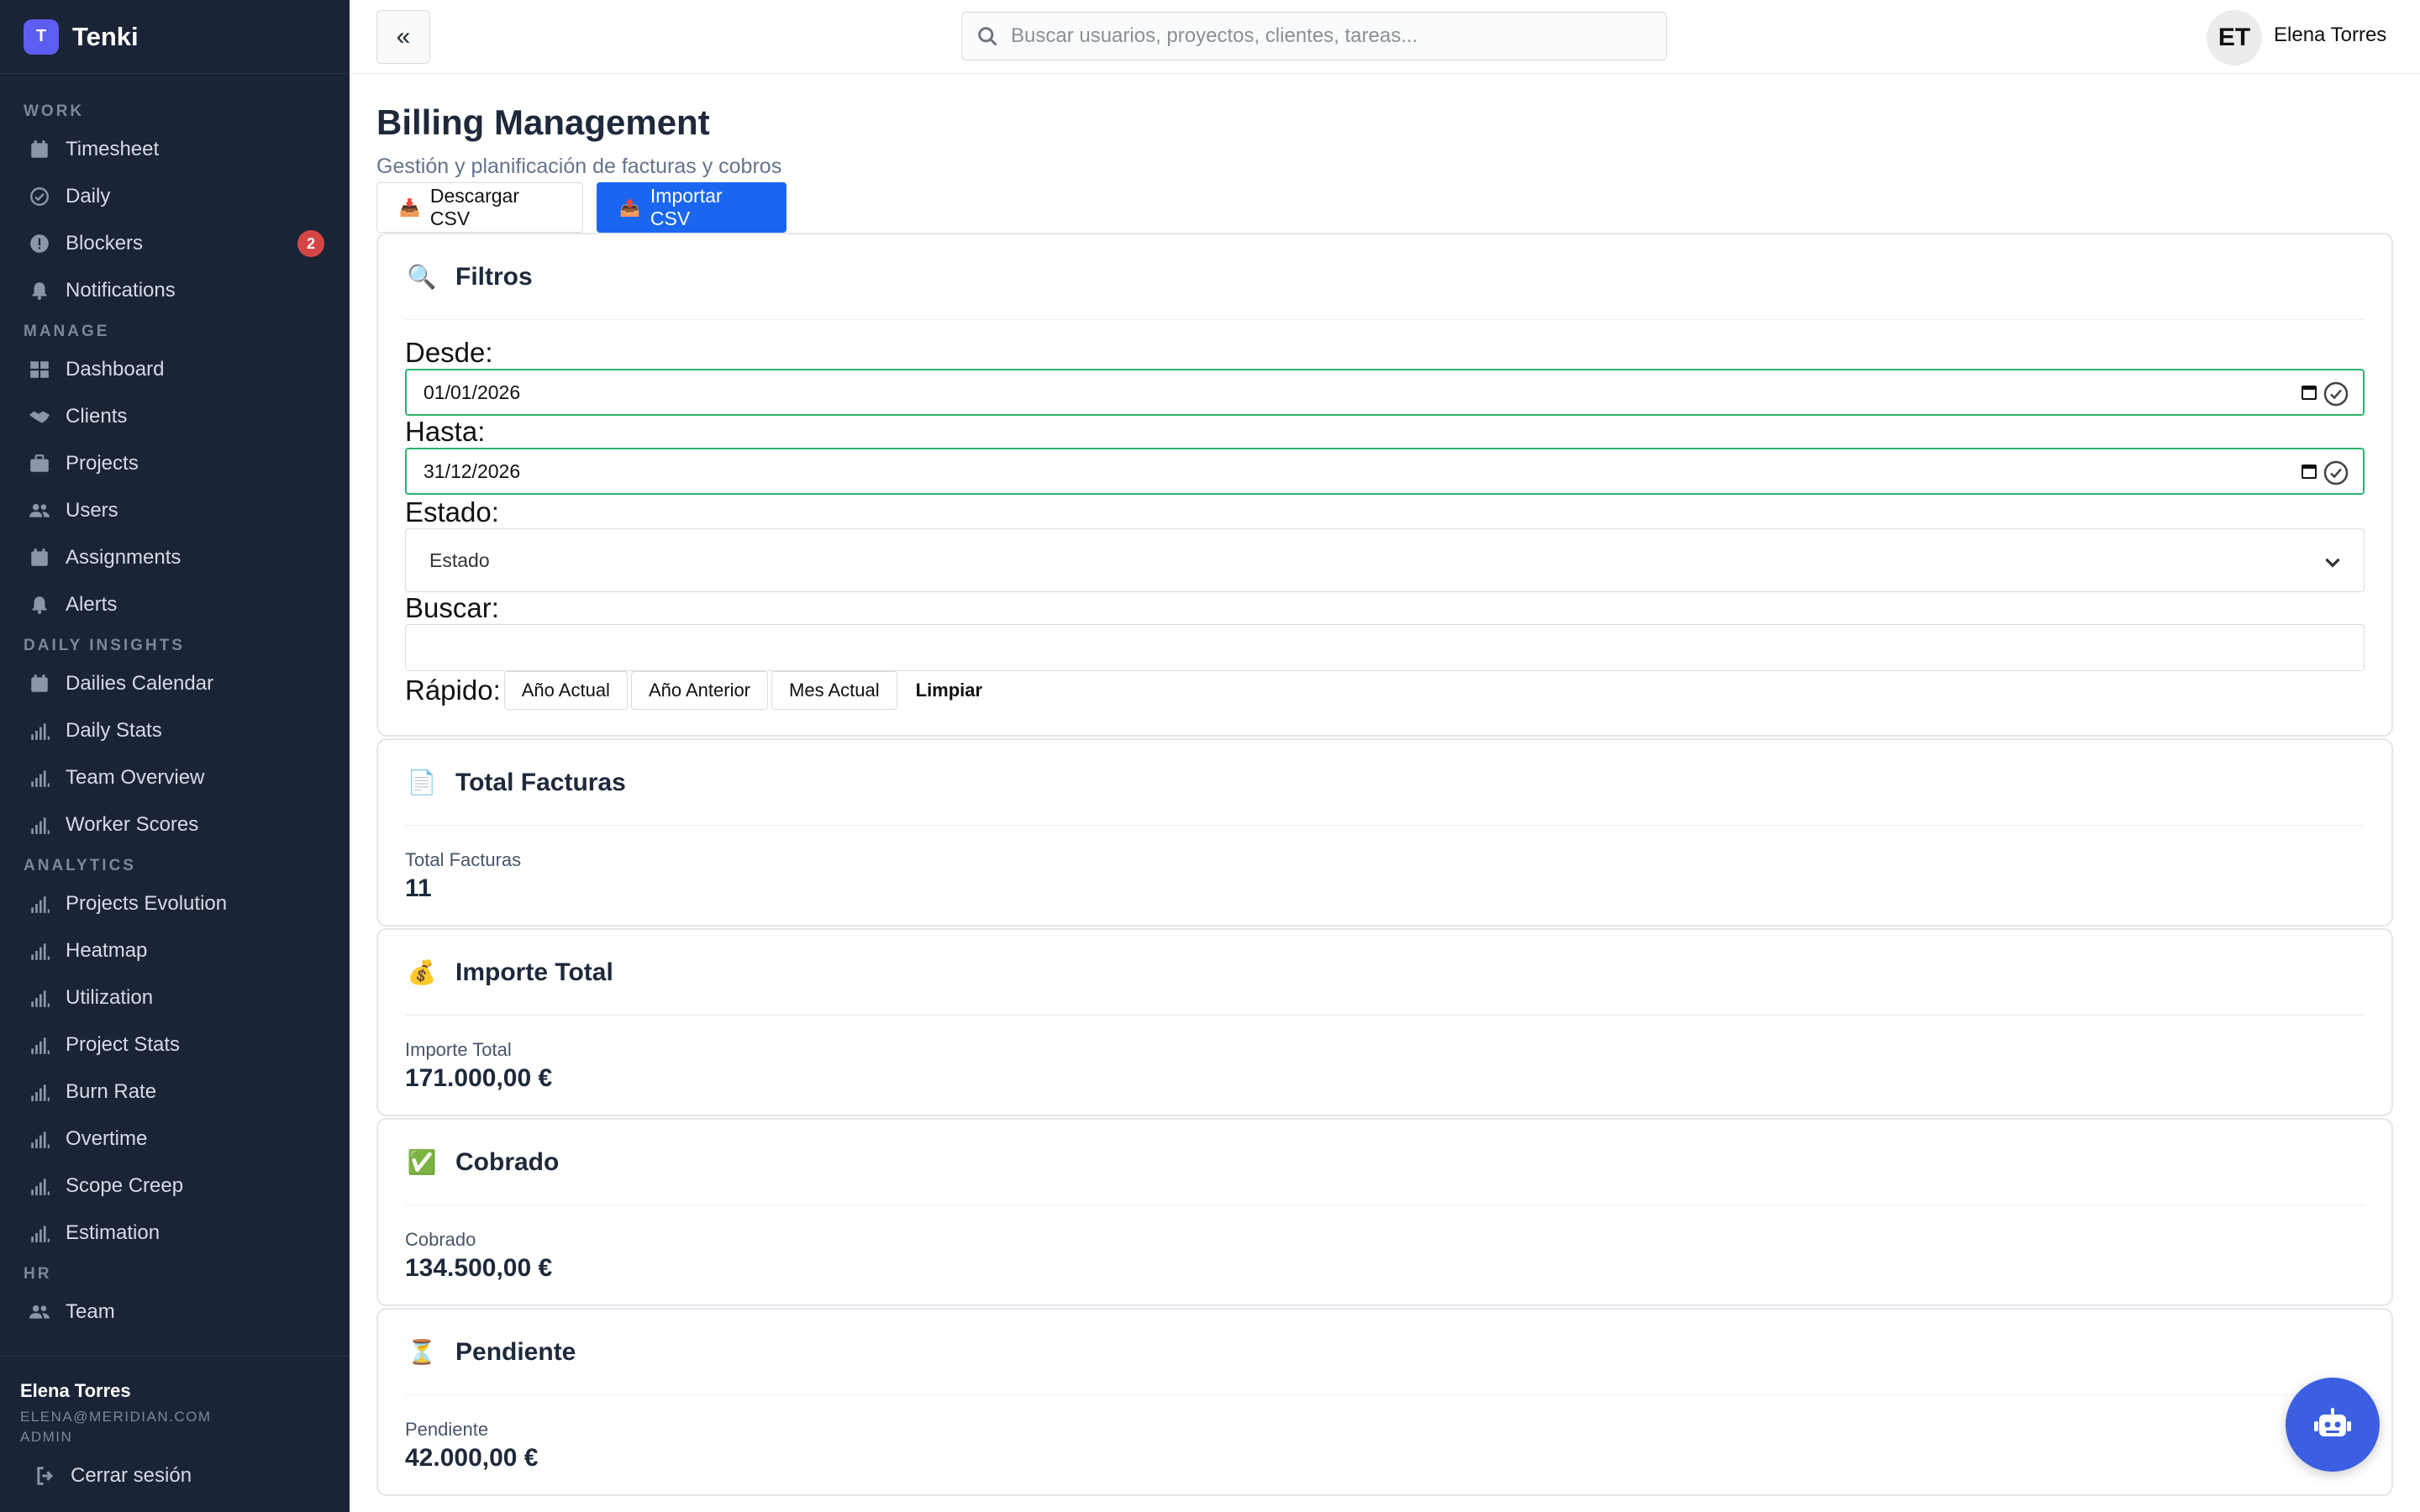 This screenshot has width=2420, height=1512. What do you see at coordinates (38, 1274) in the screenshot?
I see `sidebar-section-title: HR` at bounding box center [38, 1274].